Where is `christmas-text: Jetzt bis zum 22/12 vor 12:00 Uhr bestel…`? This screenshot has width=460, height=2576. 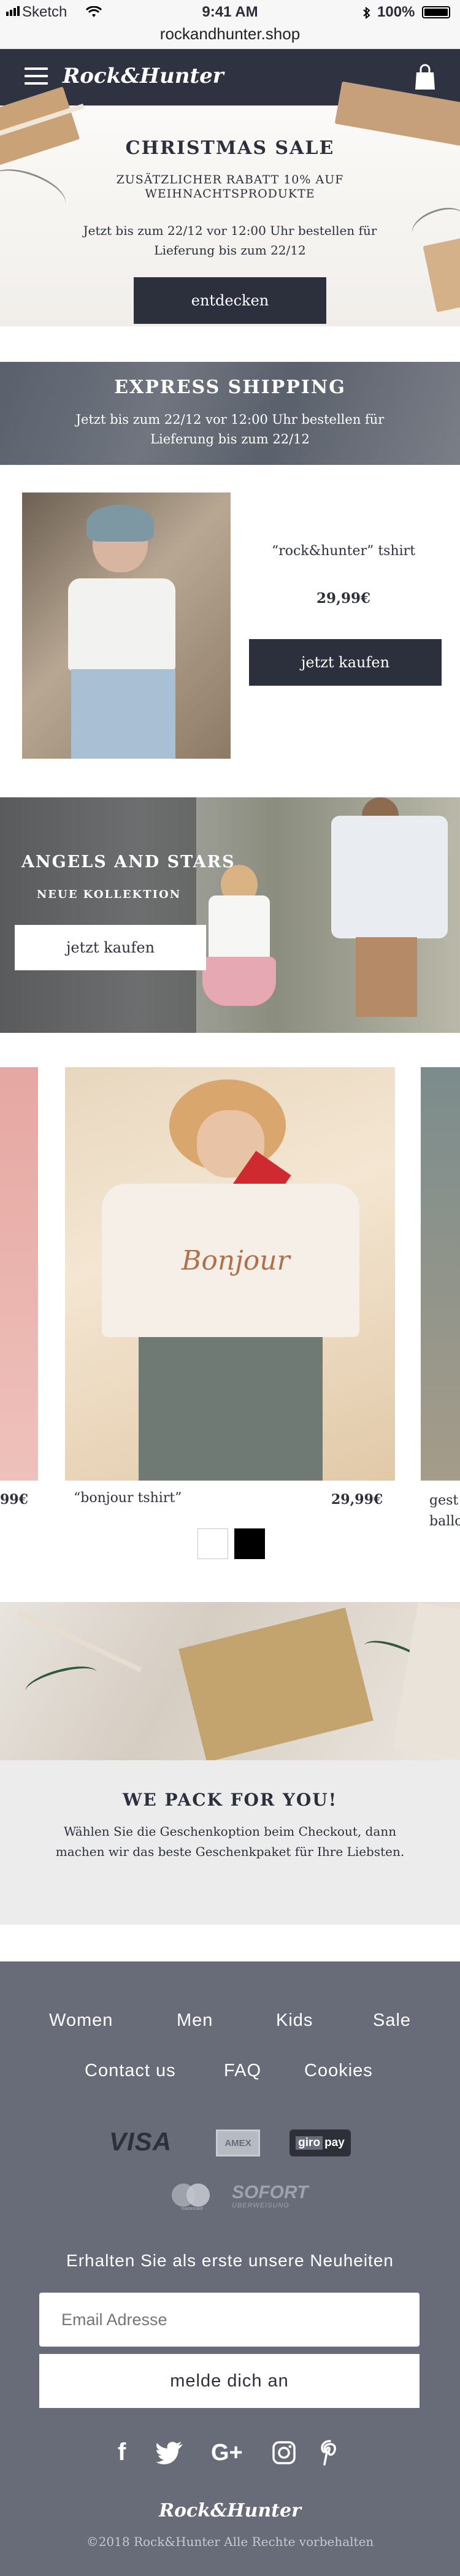
christmas-text: Jetzt bis zum 22/12 vor 12:00 Uhr bestel… is located at coordinates (230, 240).